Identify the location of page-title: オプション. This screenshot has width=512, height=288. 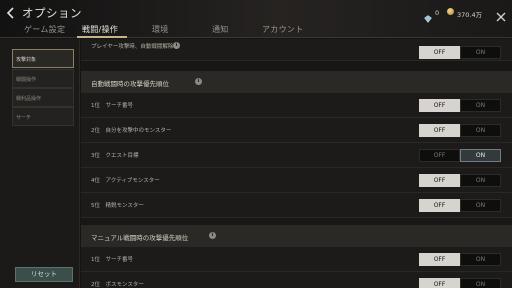
(52, 13).